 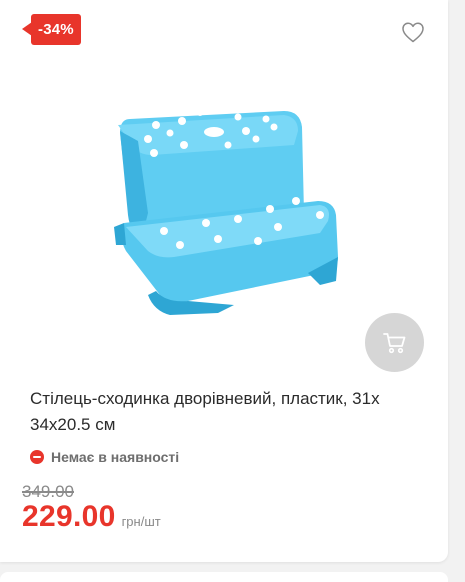 What do you see at coordinates (115, 457) in the screenshot?
I see `stock-status-label: Немає в наявності` at bounding box center [115, 457].